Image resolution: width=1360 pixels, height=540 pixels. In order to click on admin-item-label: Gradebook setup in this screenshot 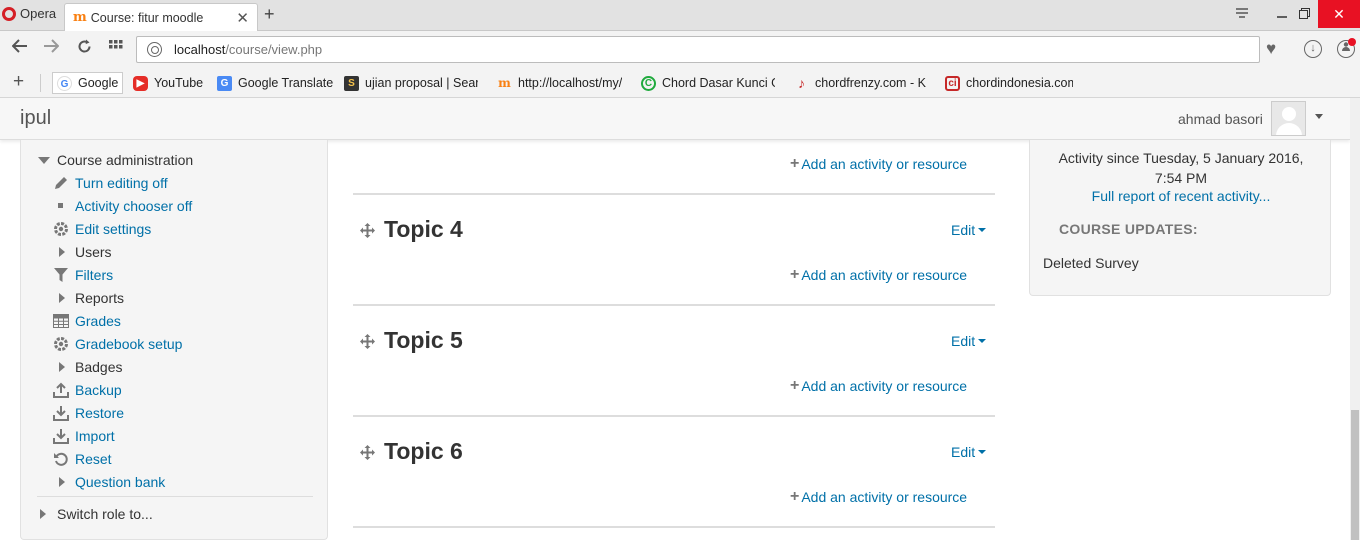, I will do `click(128, 344)`.